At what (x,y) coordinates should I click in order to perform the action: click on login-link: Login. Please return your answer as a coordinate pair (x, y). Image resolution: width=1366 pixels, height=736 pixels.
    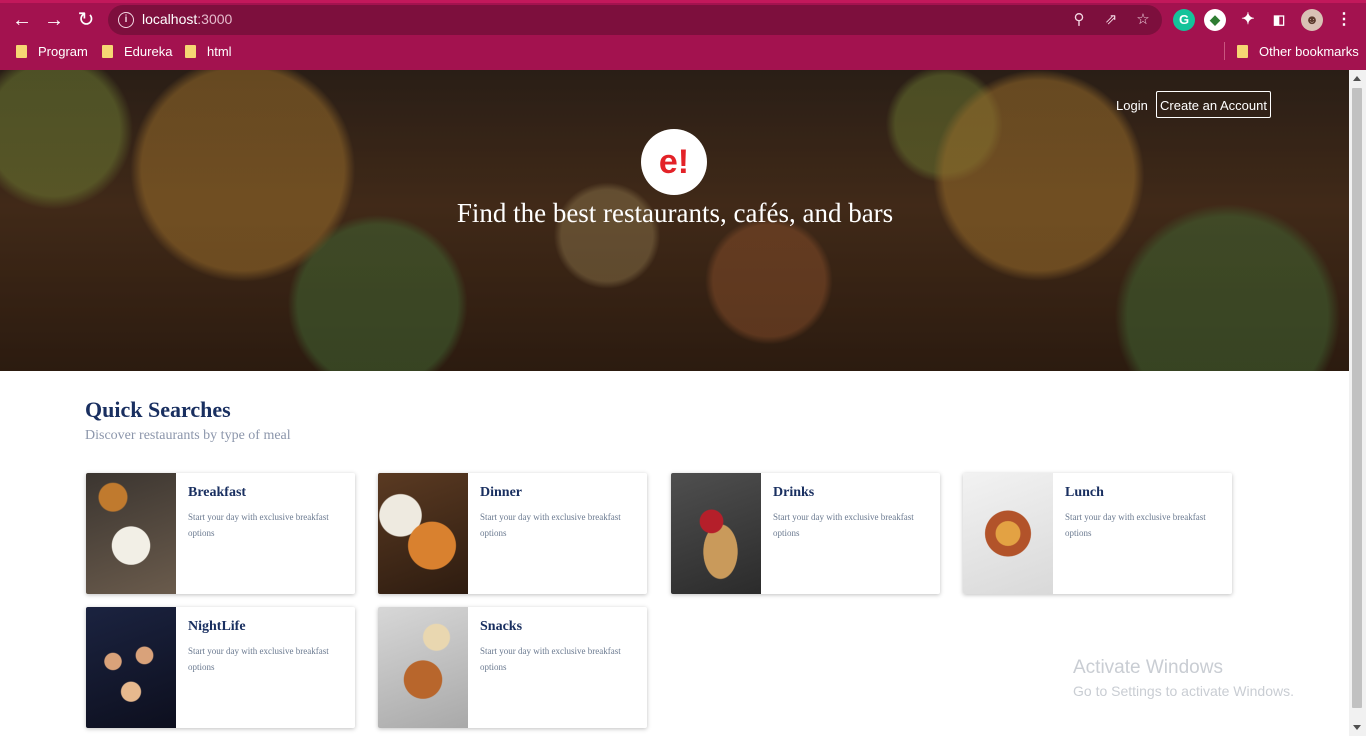
    Looking at the image, I should click on (1132, 105).